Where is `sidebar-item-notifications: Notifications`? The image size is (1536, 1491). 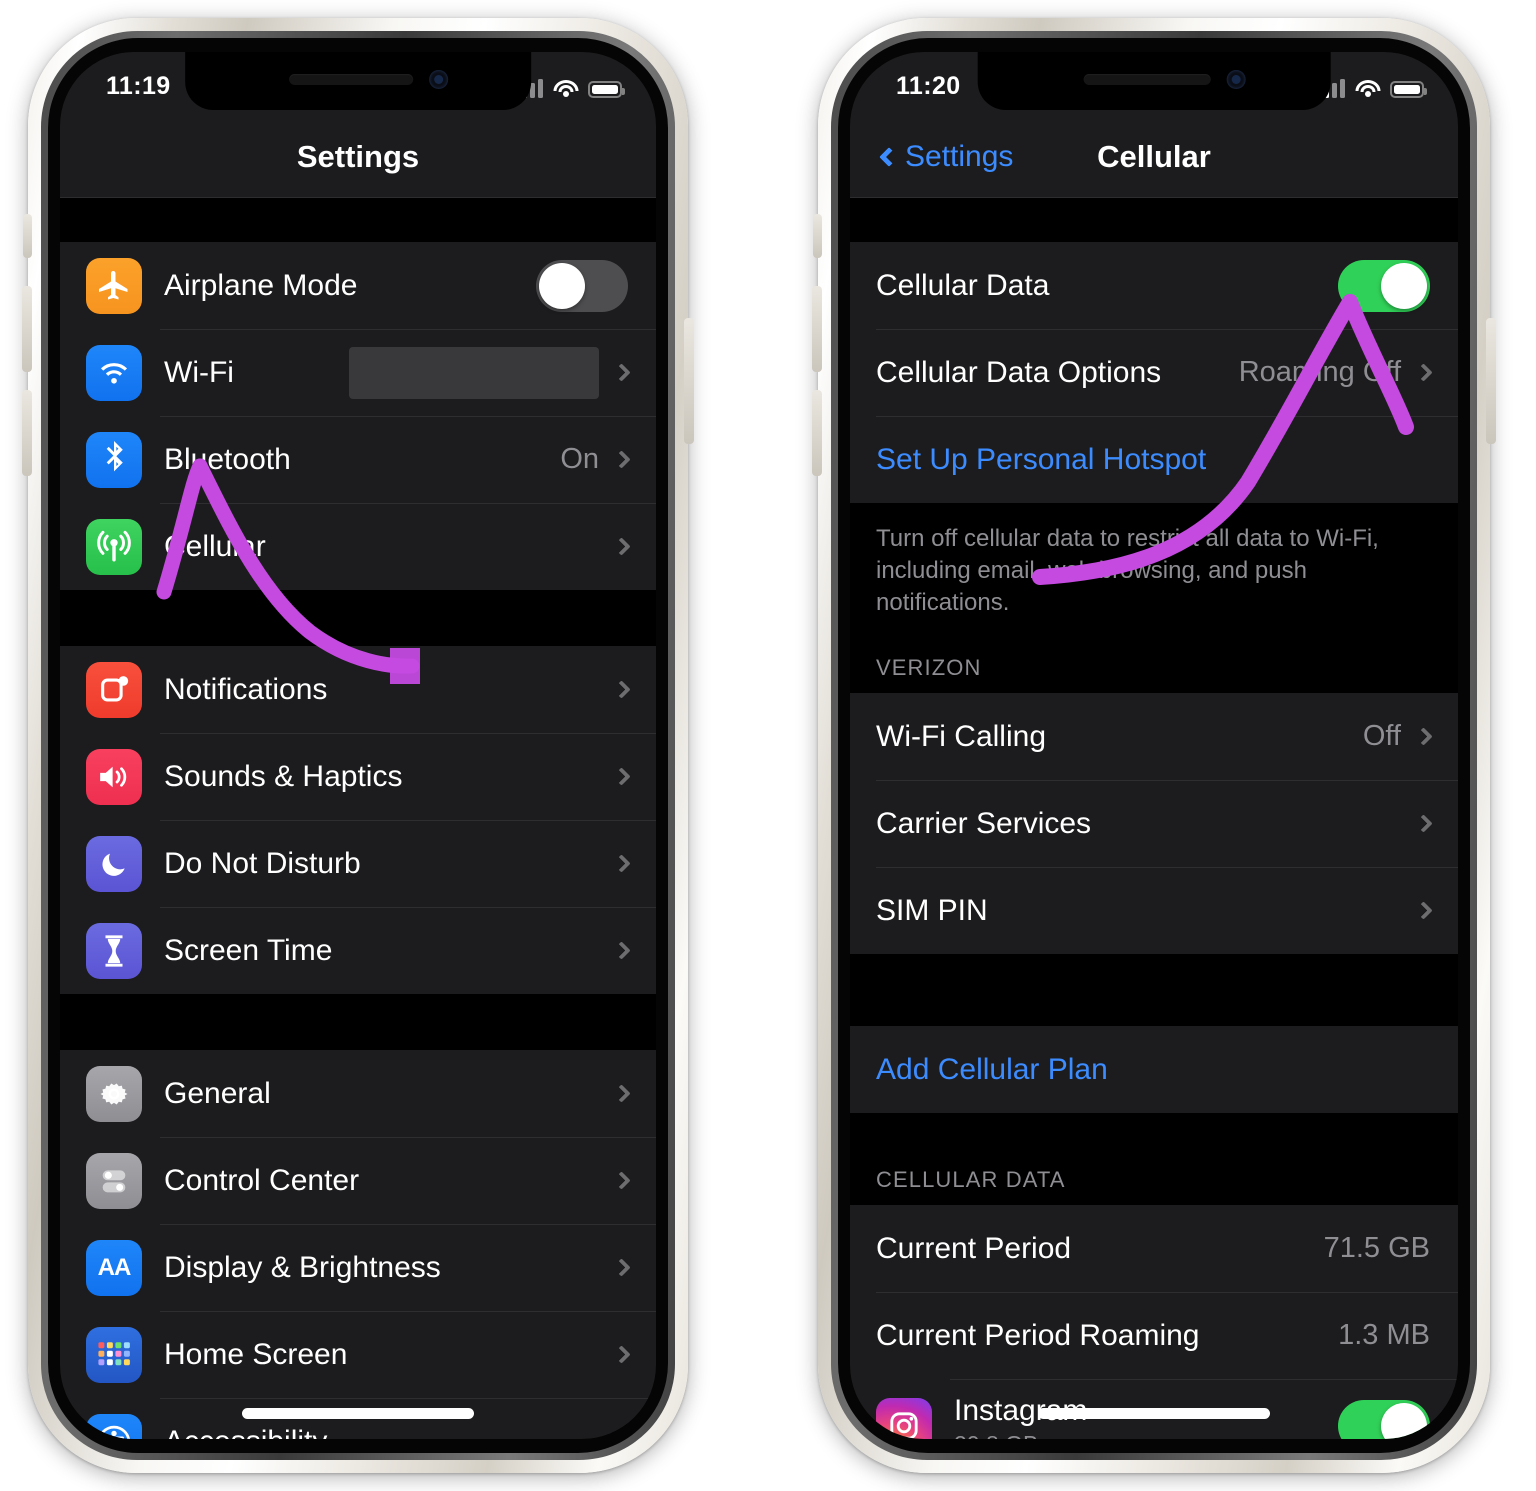 sidebar-item-notifications: Notifications is located at coordinates (358, 689).